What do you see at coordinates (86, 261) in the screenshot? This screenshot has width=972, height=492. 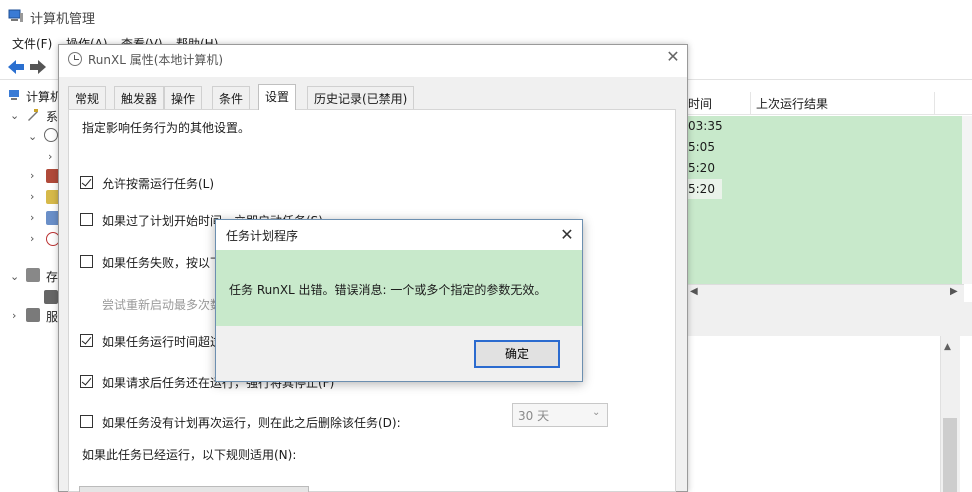 I see `restart-on-fail-checkbox` at bounding box center [86, 261].